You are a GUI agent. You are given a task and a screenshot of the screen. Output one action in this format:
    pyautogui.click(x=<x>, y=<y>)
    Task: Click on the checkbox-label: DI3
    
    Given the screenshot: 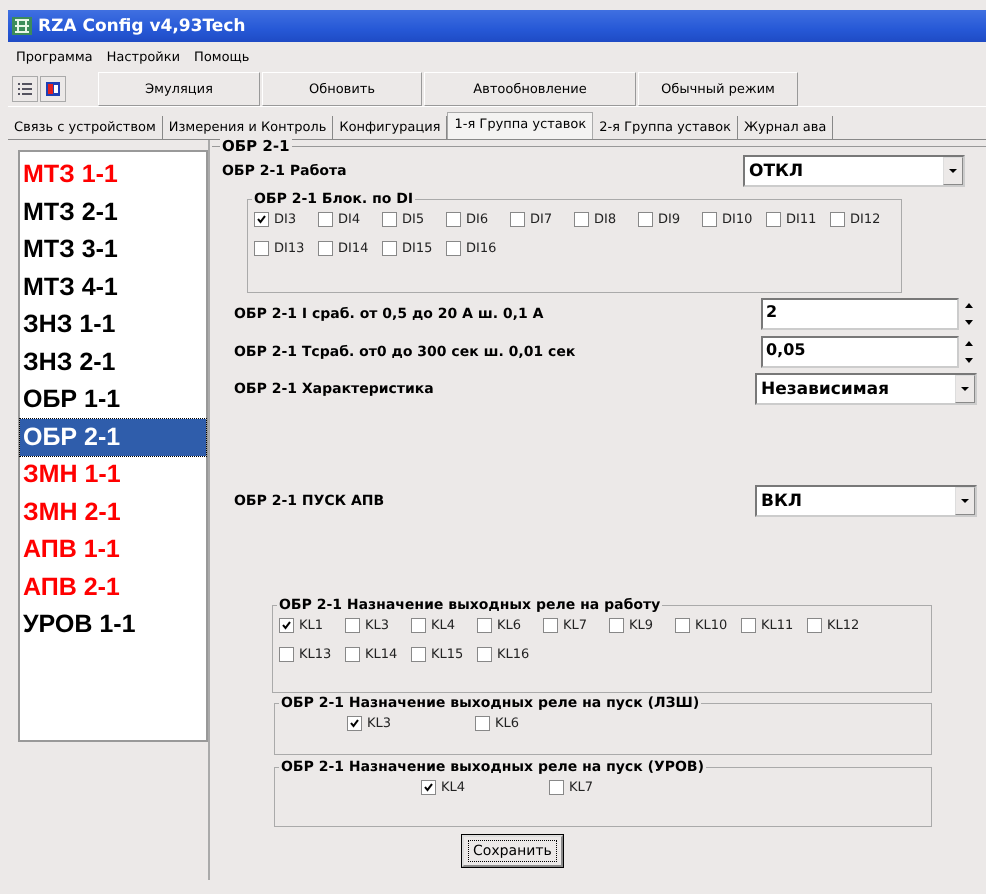 What is the action you would take?
    pyautogui.click(x=285, y=219)
    